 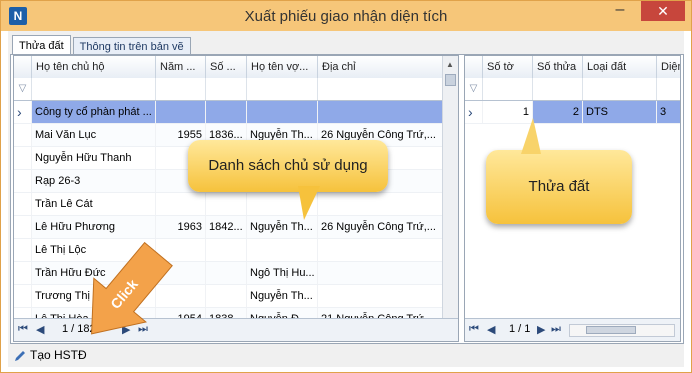 I want to click on title-bar: N Xuất phiếu giao nhận diện tích – ✕, so click(x=346, y=16).